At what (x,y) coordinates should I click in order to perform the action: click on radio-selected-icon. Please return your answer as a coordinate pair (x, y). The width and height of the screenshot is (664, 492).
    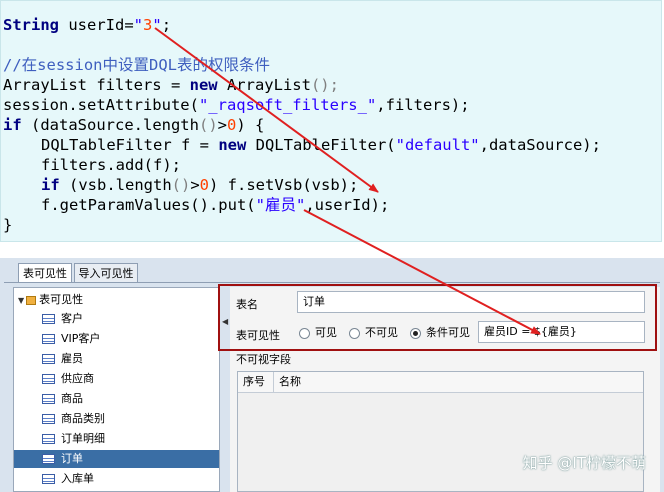
    Looking at the image, I should click on (415, 333).